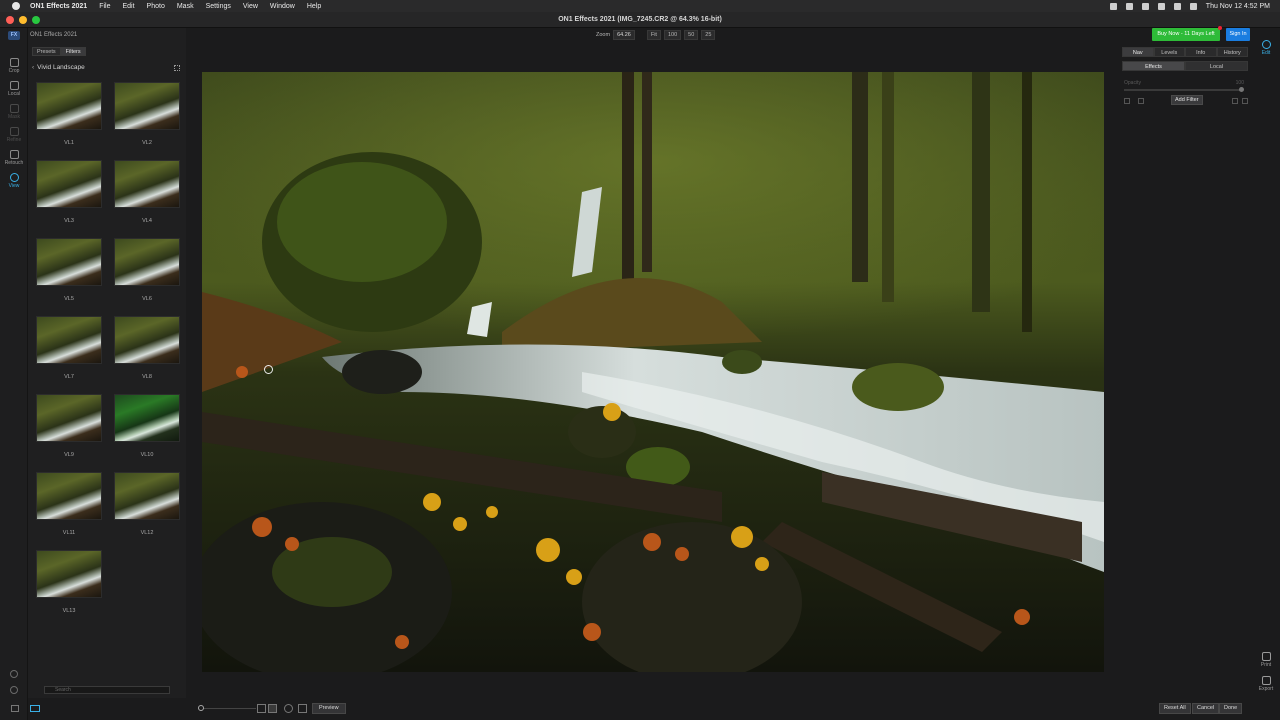  Describe the element at coordinates (624, 35) in the screenshot. I see `zoom-value-dropdown: 64.26` at that location.